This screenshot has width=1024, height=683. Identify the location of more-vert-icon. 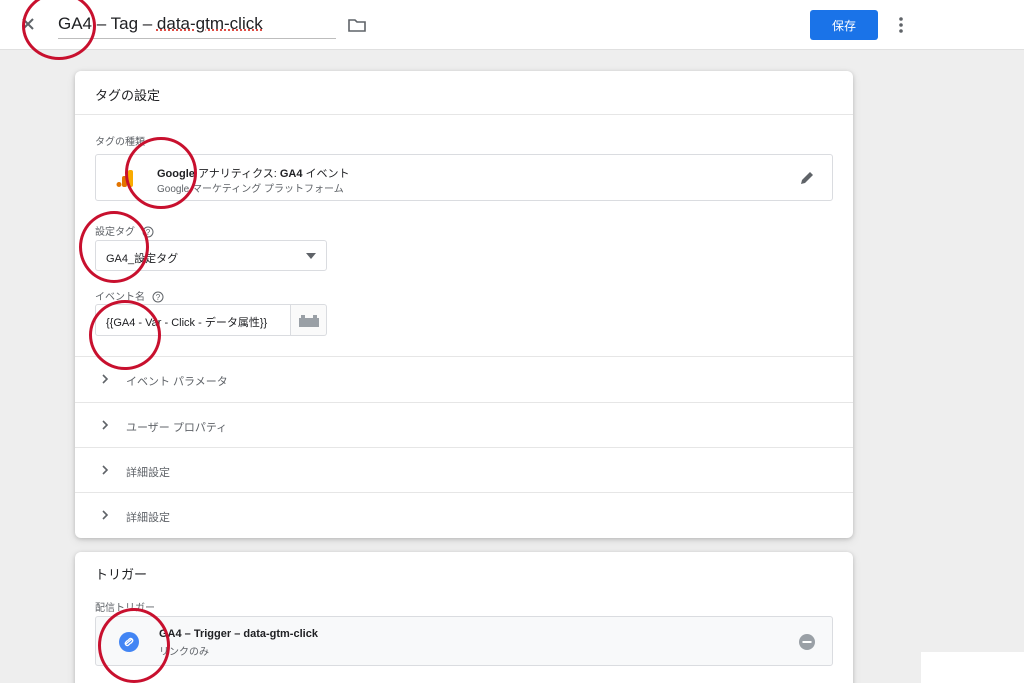
(901, 25).